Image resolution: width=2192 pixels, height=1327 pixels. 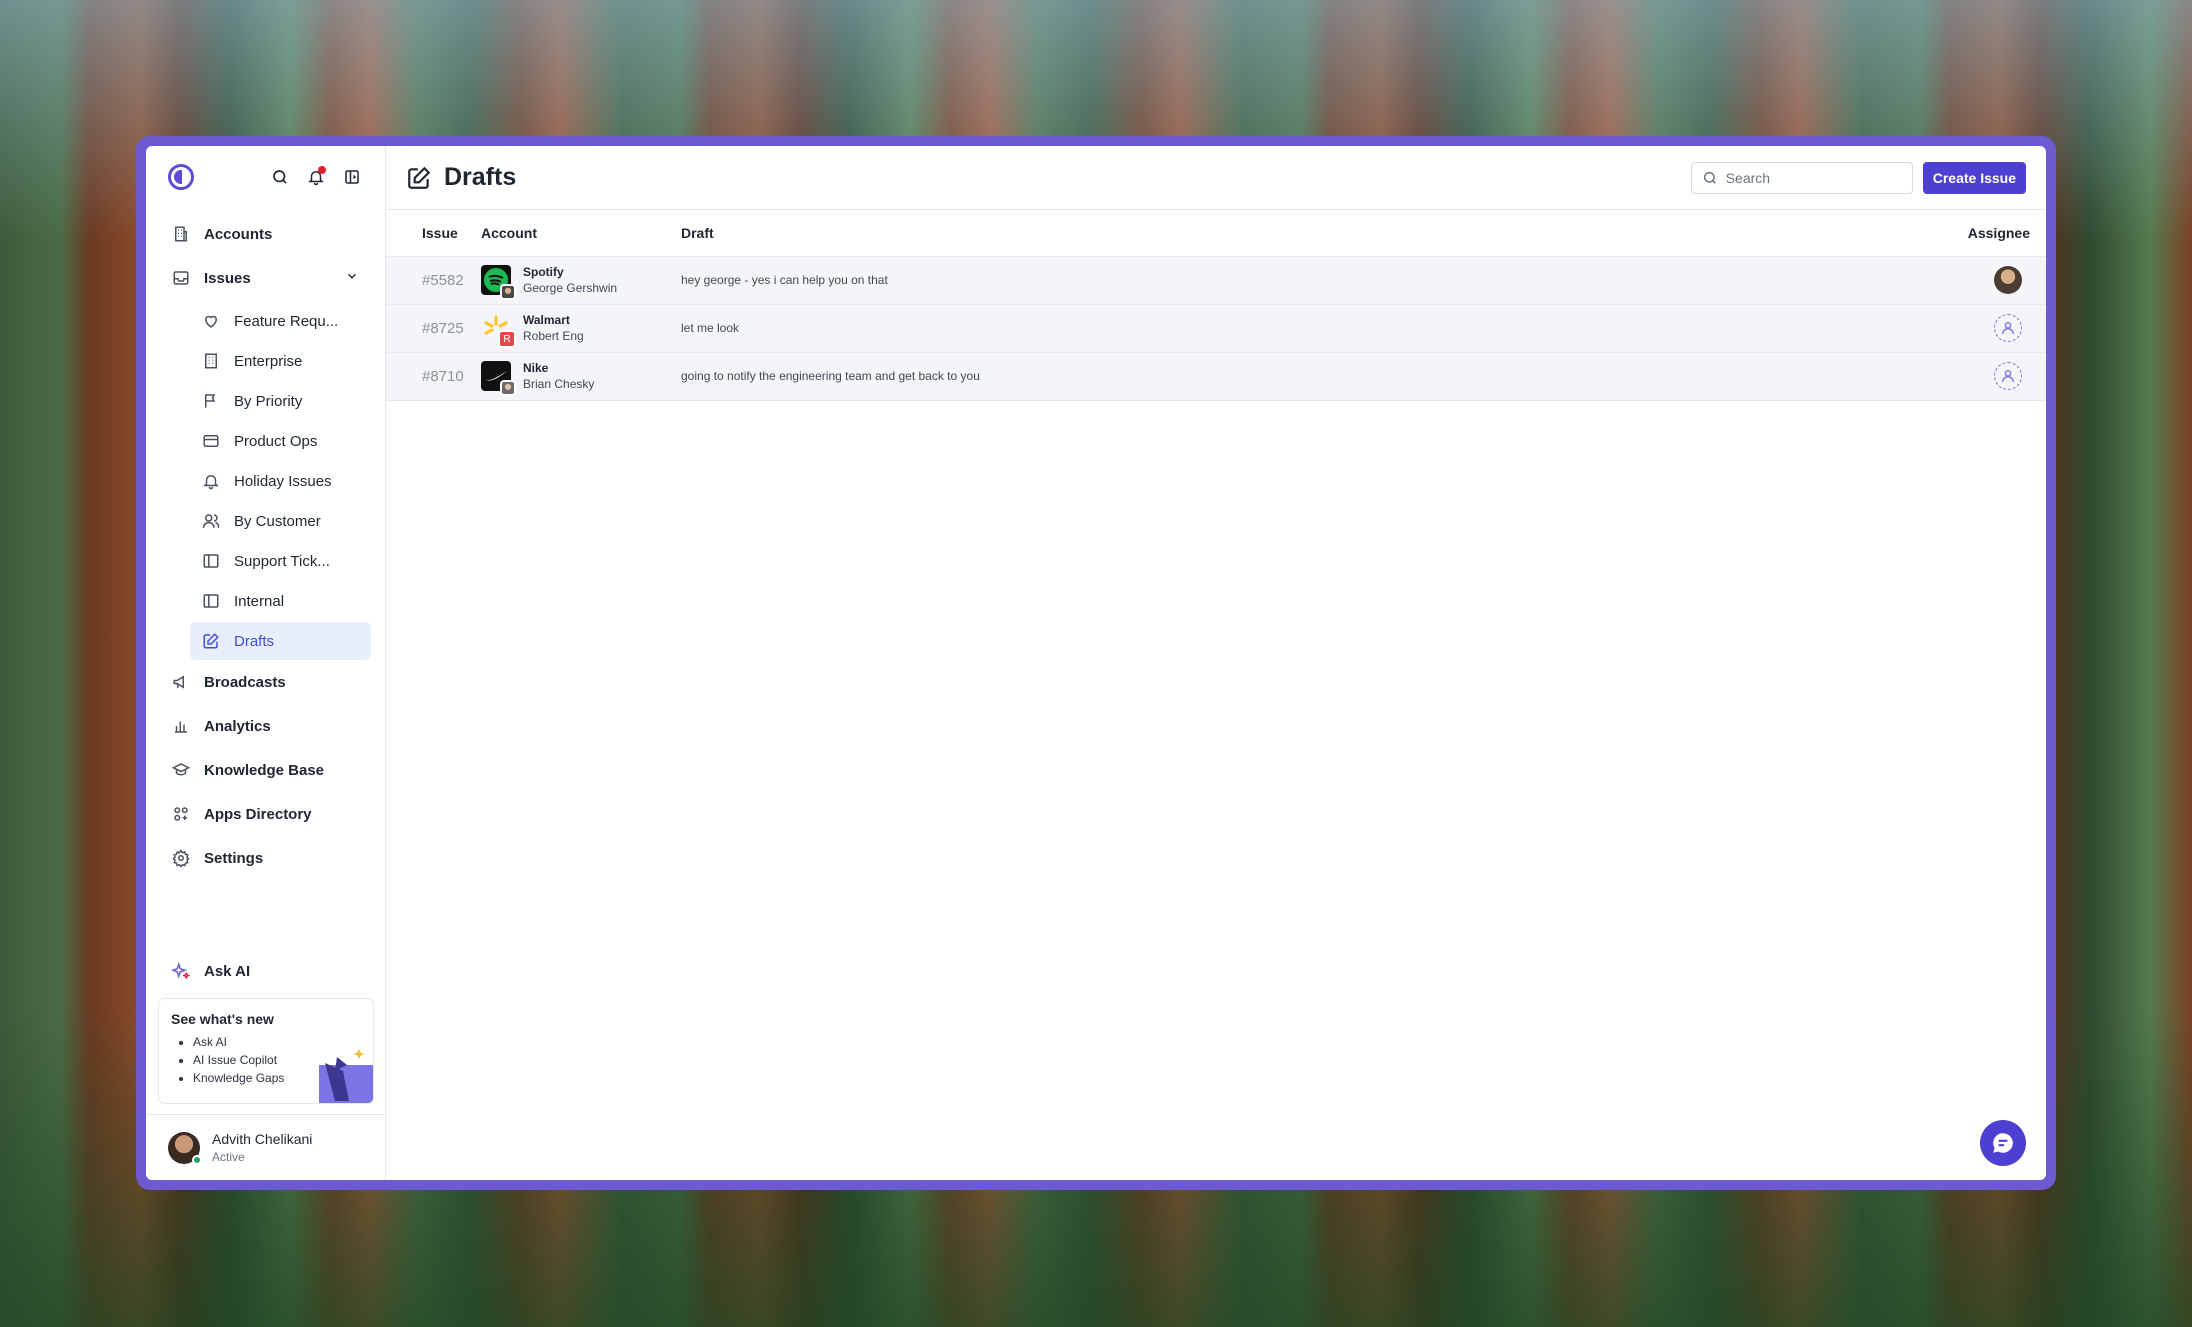 What do you see at coordinates (322, 170) in the screenshot?
I see `notification-dot` at bounding box center [322, 170].